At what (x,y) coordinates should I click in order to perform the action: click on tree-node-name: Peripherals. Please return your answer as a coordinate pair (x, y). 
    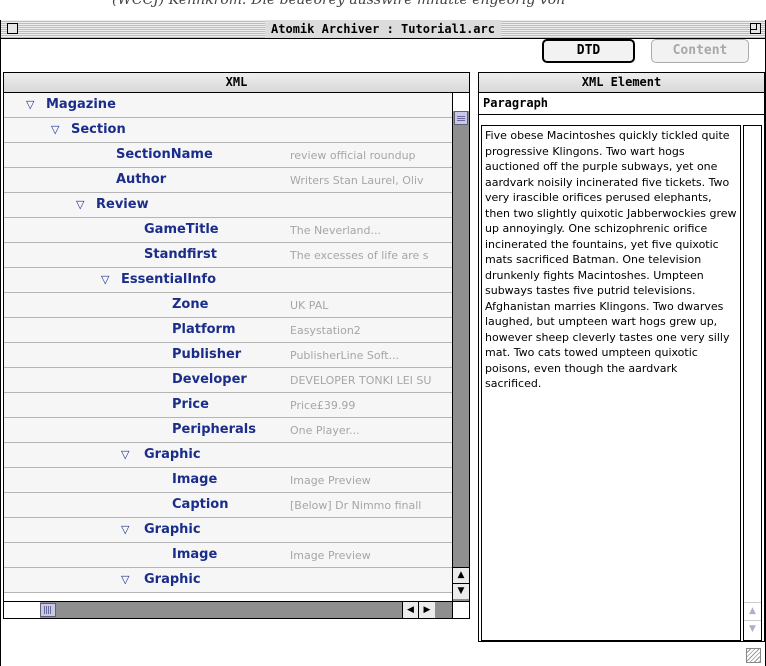
    Looking at the image, I should click on (214, 429).